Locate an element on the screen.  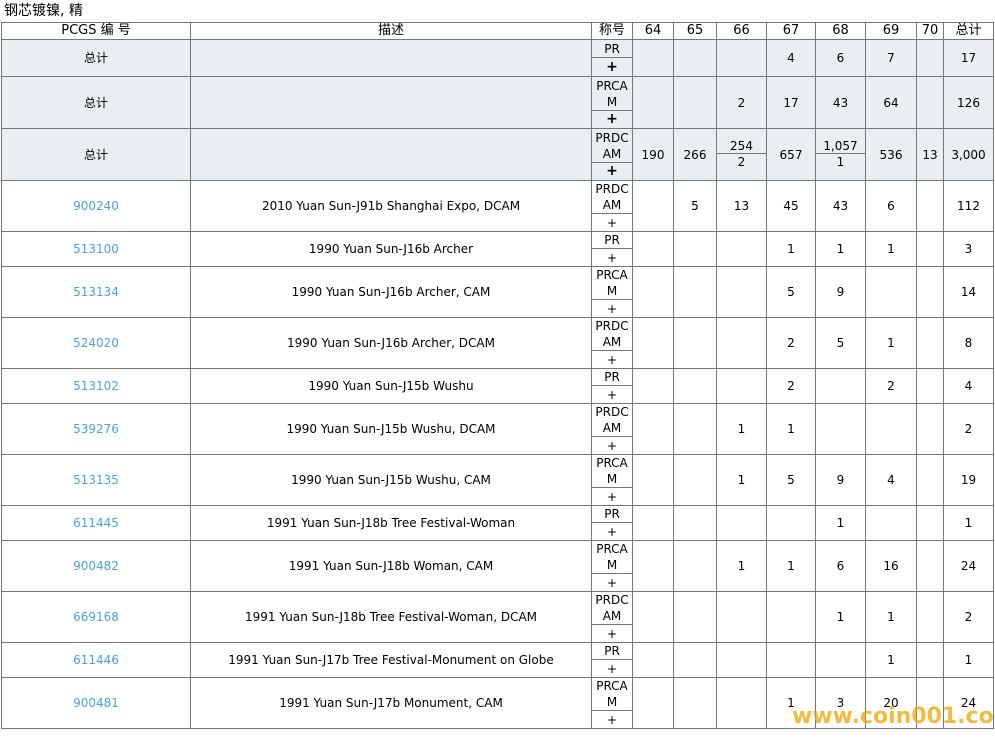
grade-plus-count: 1 is located at coordinates (840, 161).